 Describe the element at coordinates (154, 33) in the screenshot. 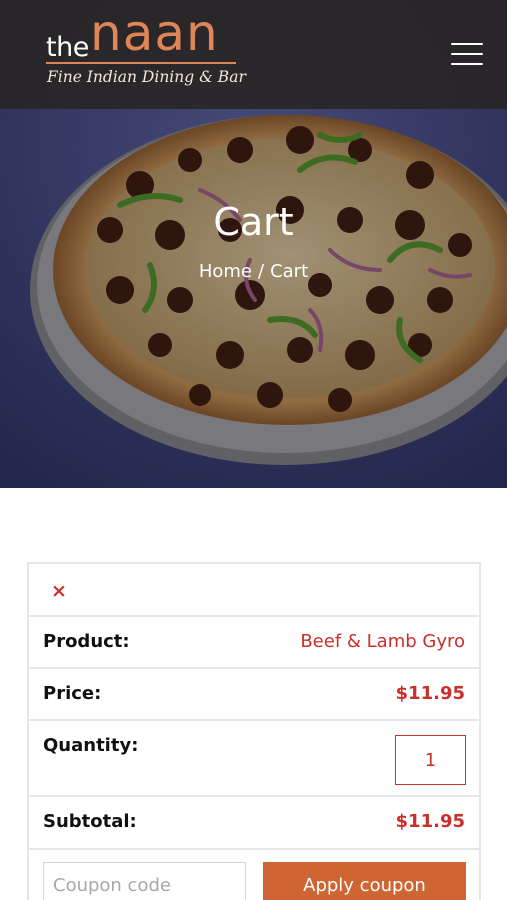

I see `logo-naan-text: naan` at that location.